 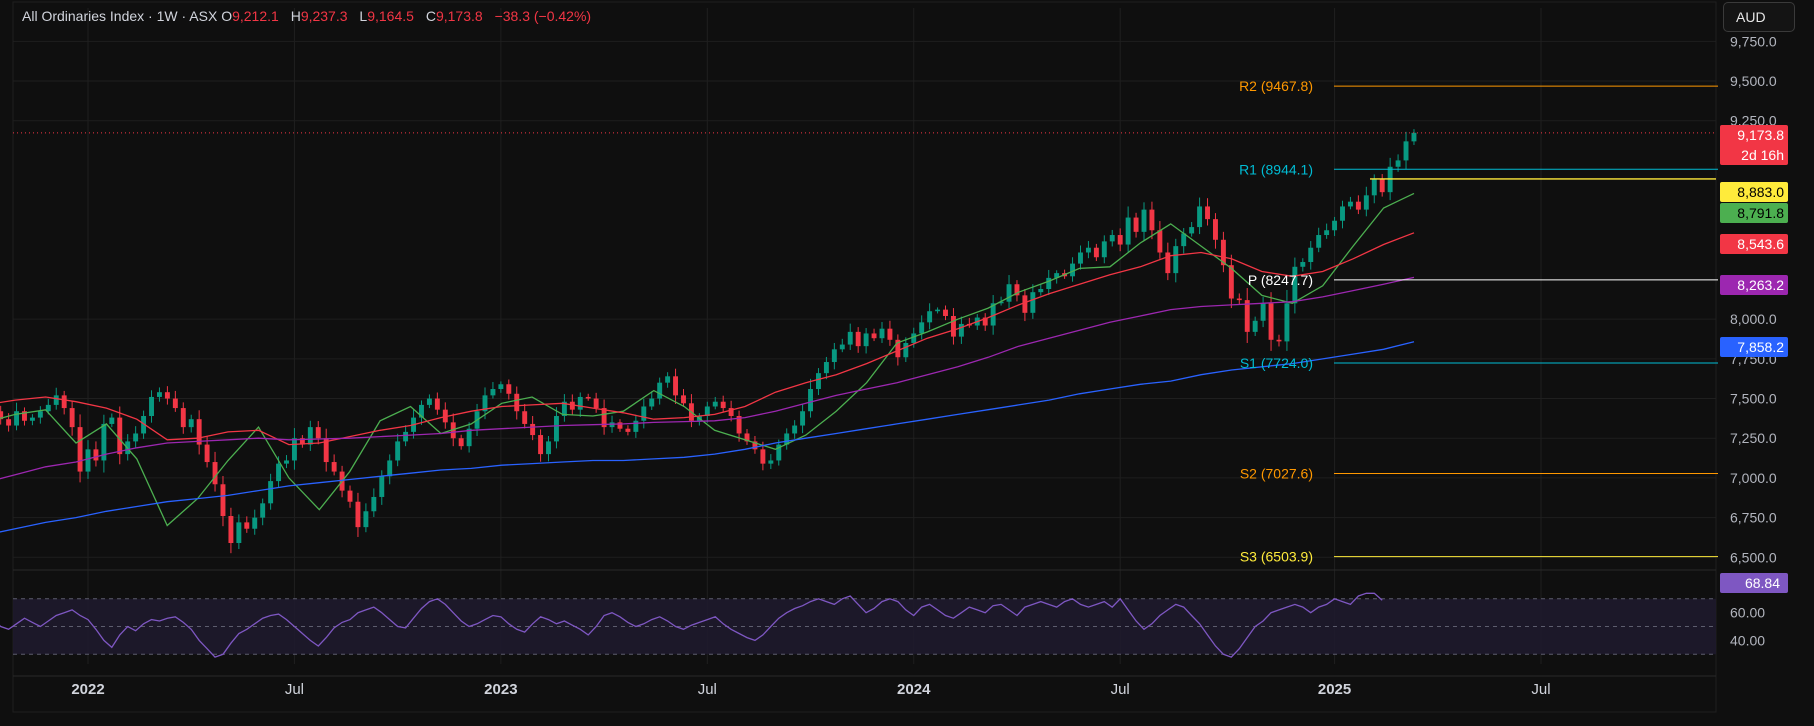 What do you see at coordinates (1280, 280) in the screenshot?
I see `pivot-label: P (8247.7)` at bounding box center [1280, 280].